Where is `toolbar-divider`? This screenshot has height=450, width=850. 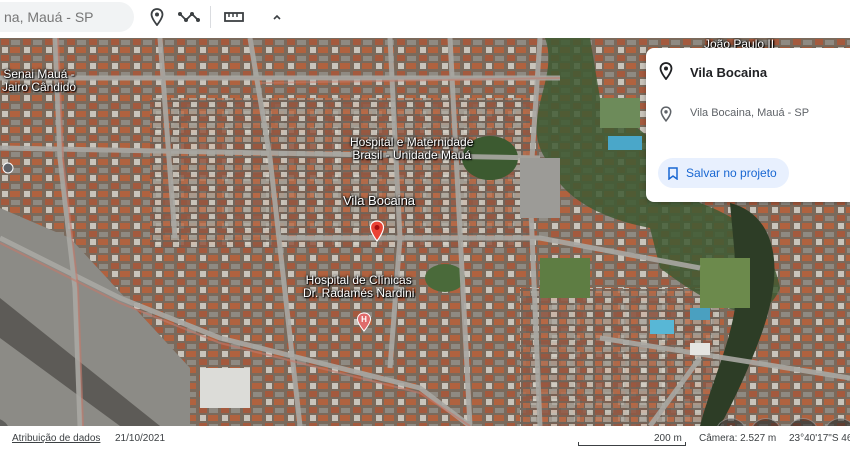 toolbar-divider is located at coordinates (210, 17).